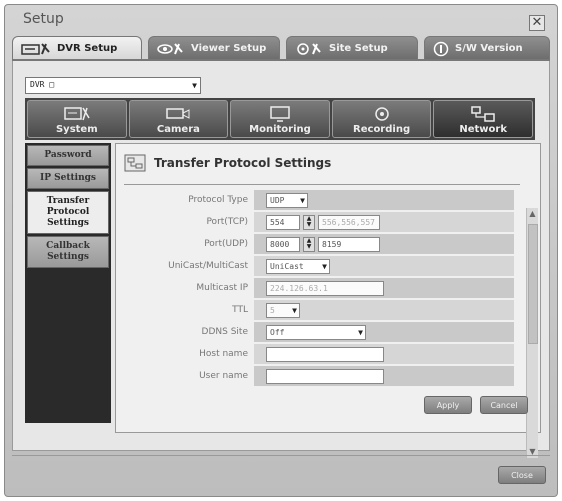 Image resolution: width=562 pixels, height=501 pixels. I want to click on category-system-label: System, so click(76, 129).